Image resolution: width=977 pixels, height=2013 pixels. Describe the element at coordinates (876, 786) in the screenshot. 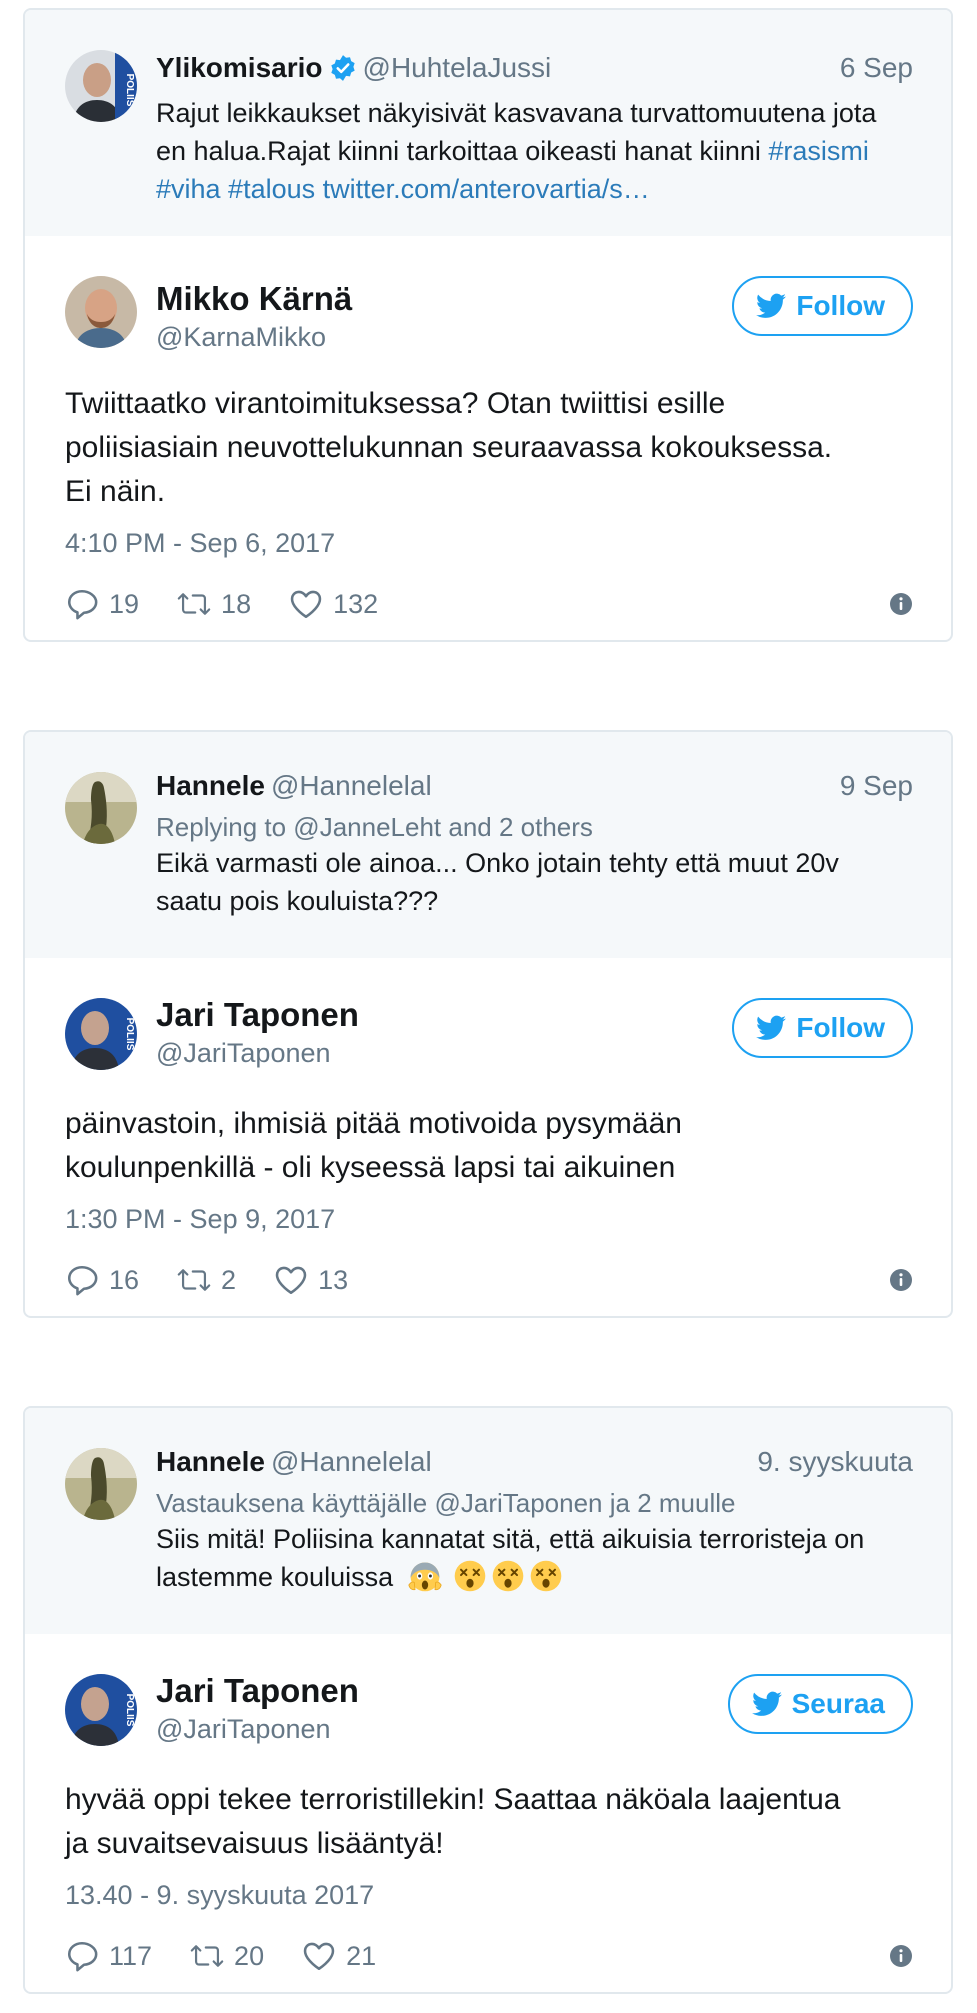

I see `tweet-date: 9 Sep` at that location.